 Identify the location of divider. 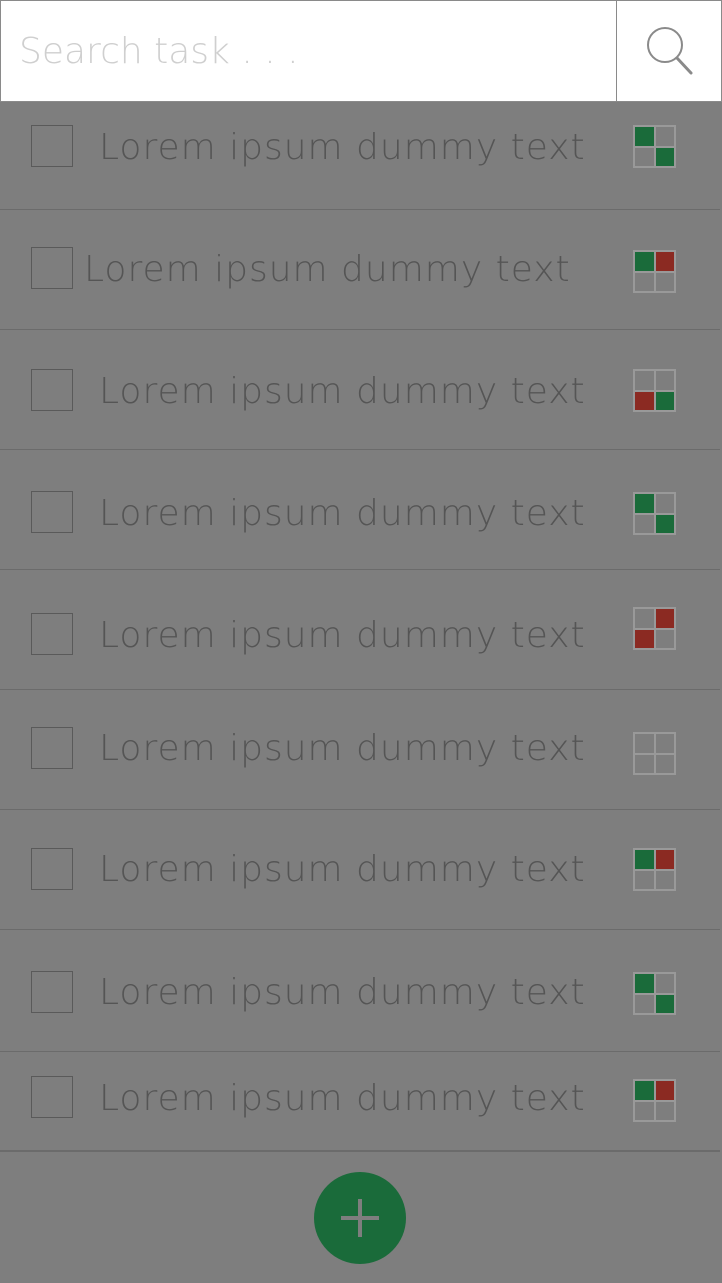
(360, 1151).